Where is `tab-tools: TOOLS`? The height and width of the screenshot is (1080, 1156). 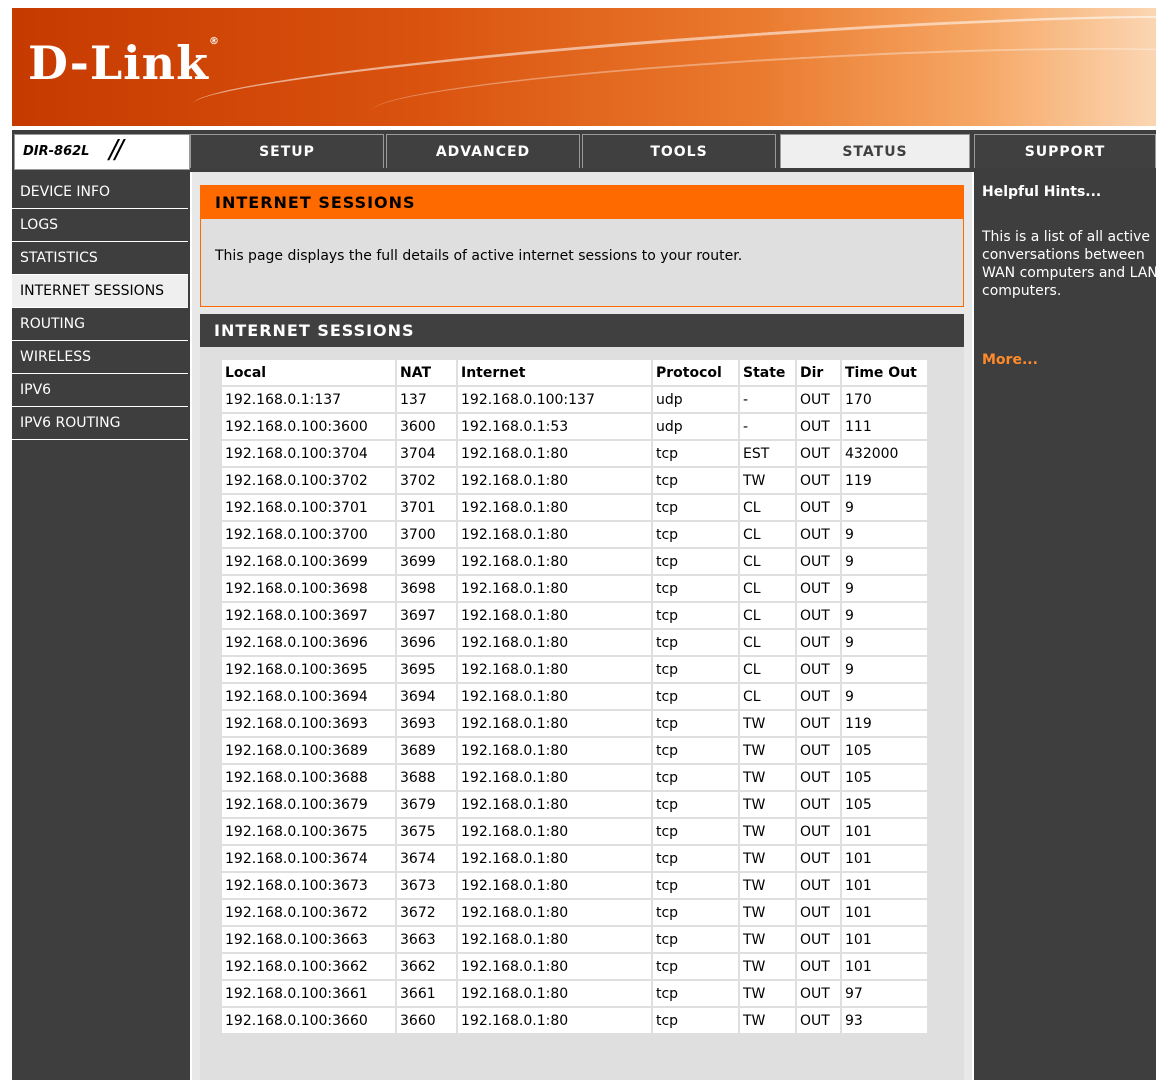 tab-tools: TOOLS is located at coordinates (679, 151).